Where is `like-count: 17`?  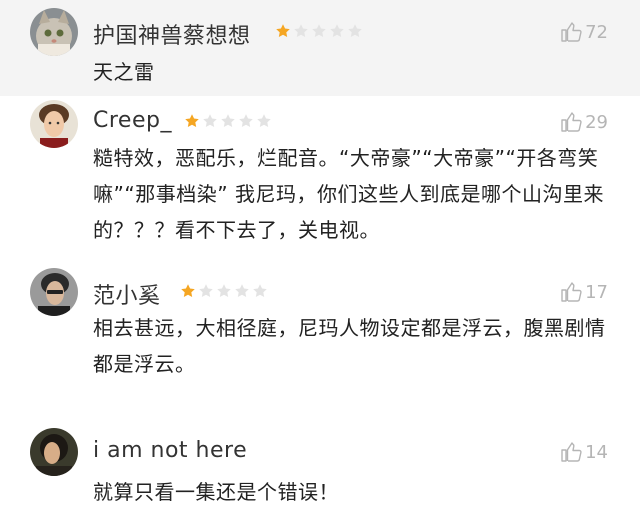
like-count: 17 is located at coordinates (596, 292).